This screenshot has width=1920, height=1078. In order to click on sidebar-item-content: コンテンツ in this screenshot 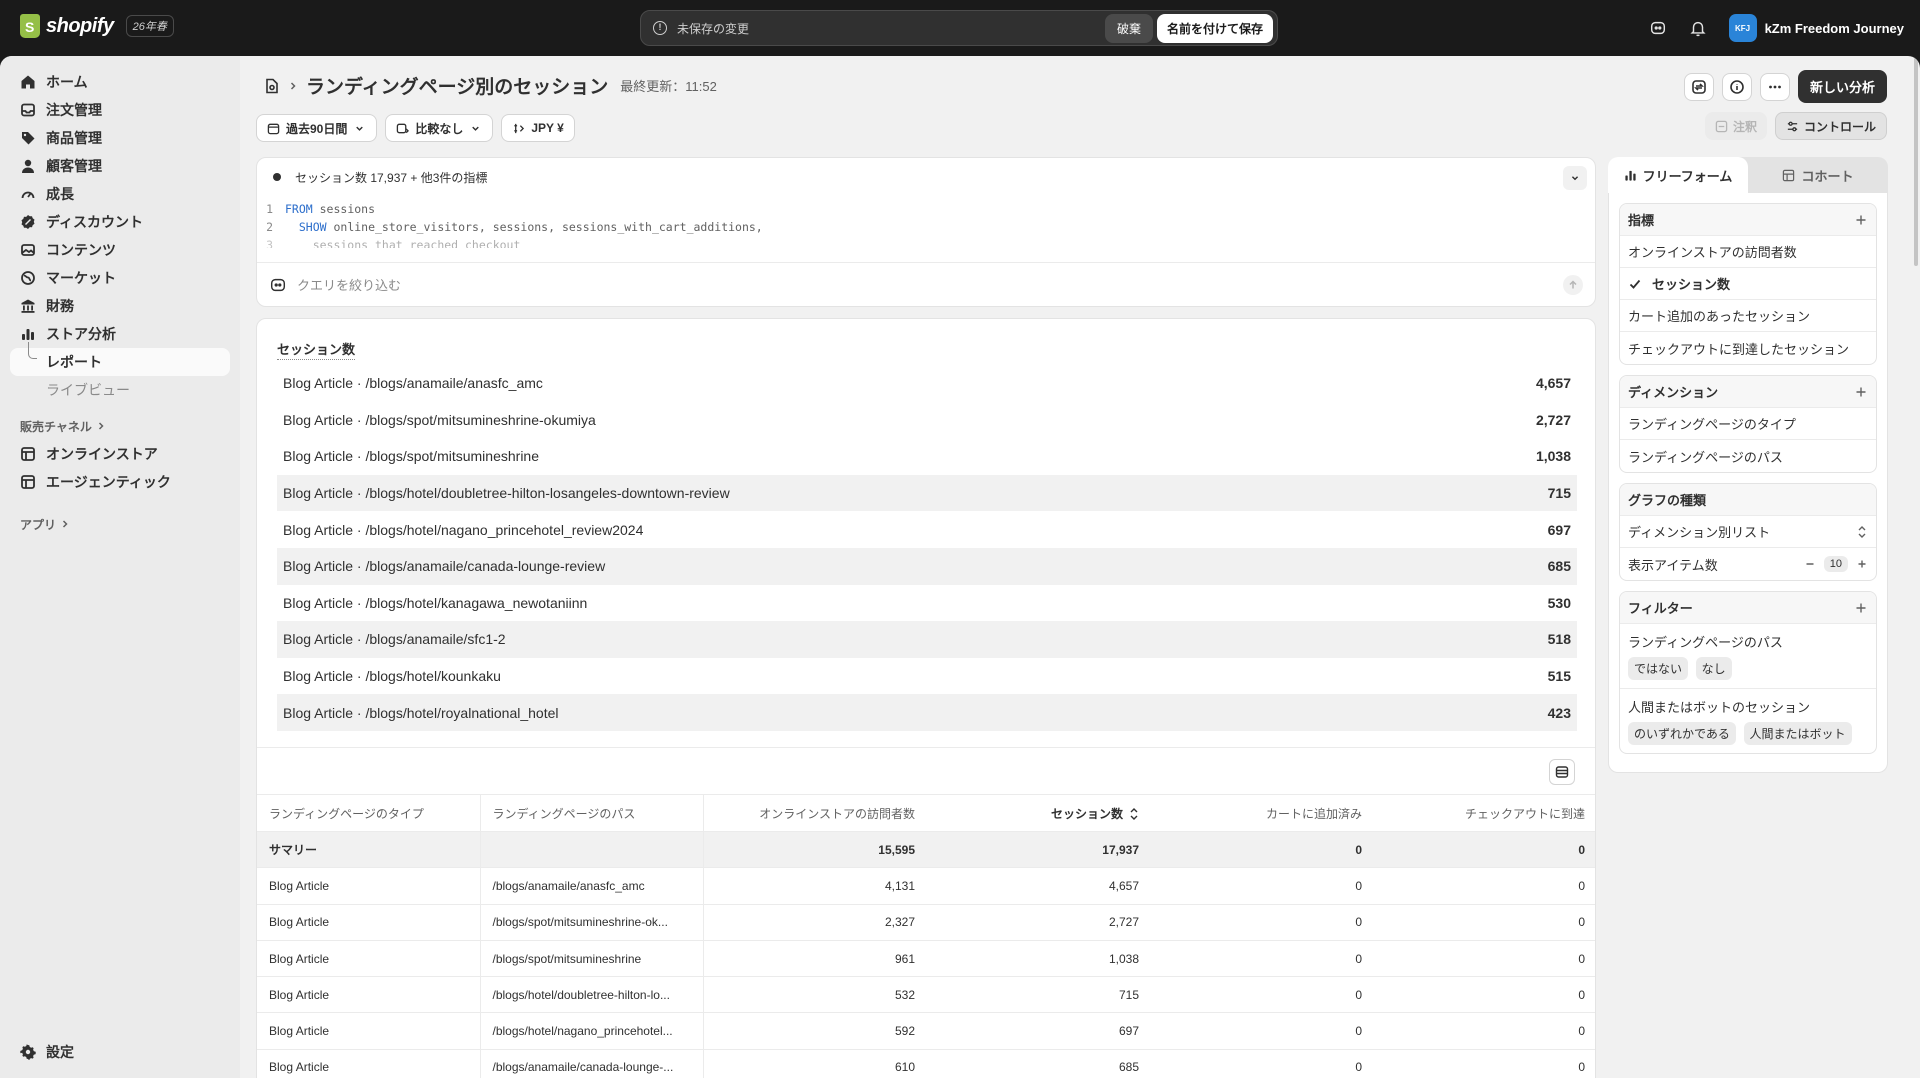, I will do `click(120, 250)`.